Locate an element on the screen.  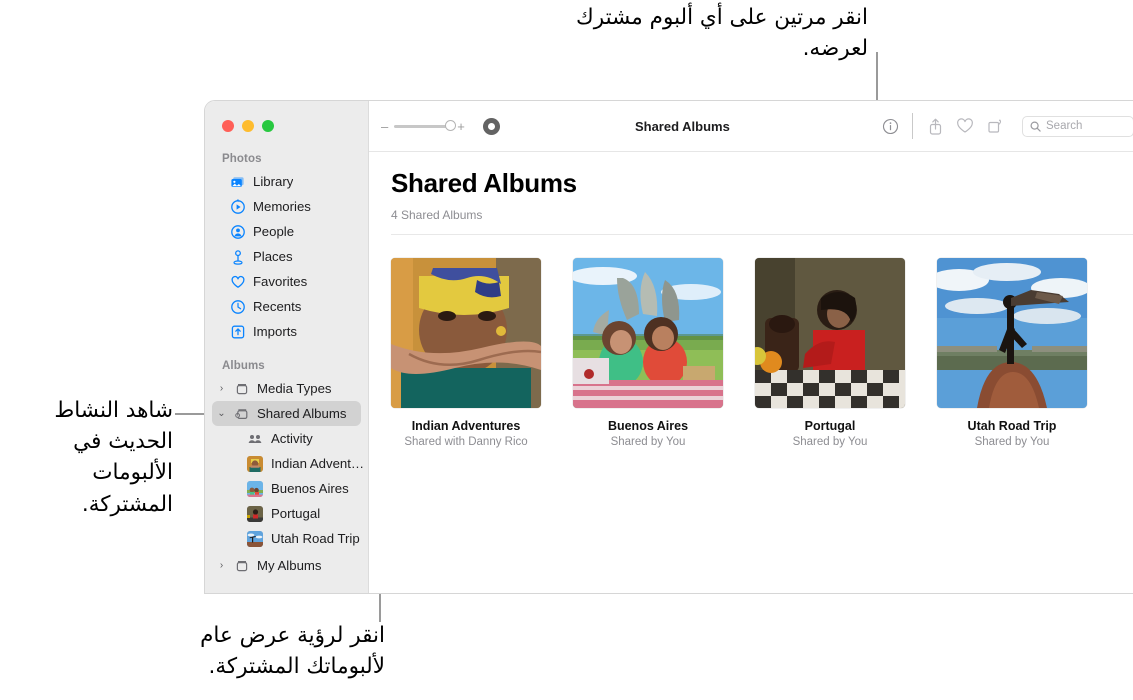
sidebar-item-places: Places is located at coordinates (286, 256).